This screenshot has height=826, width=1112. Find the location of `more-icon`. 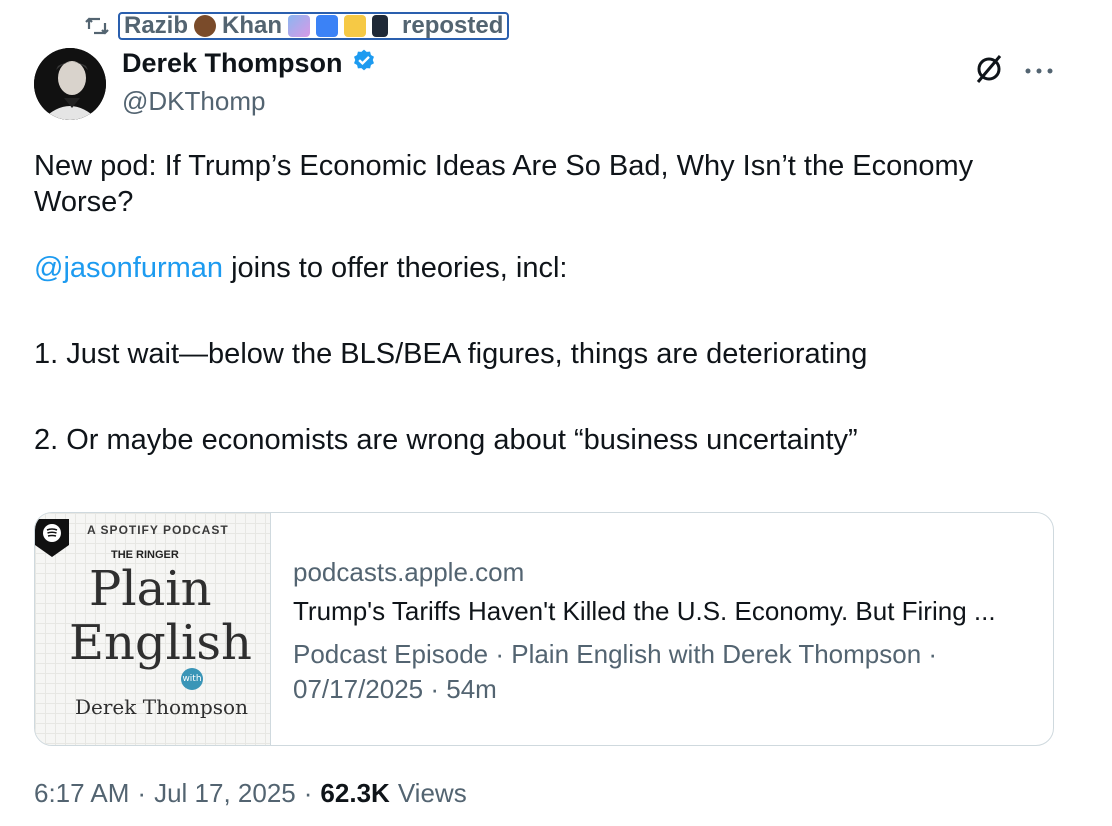

more-icon is located at coordinates (1039, 72).